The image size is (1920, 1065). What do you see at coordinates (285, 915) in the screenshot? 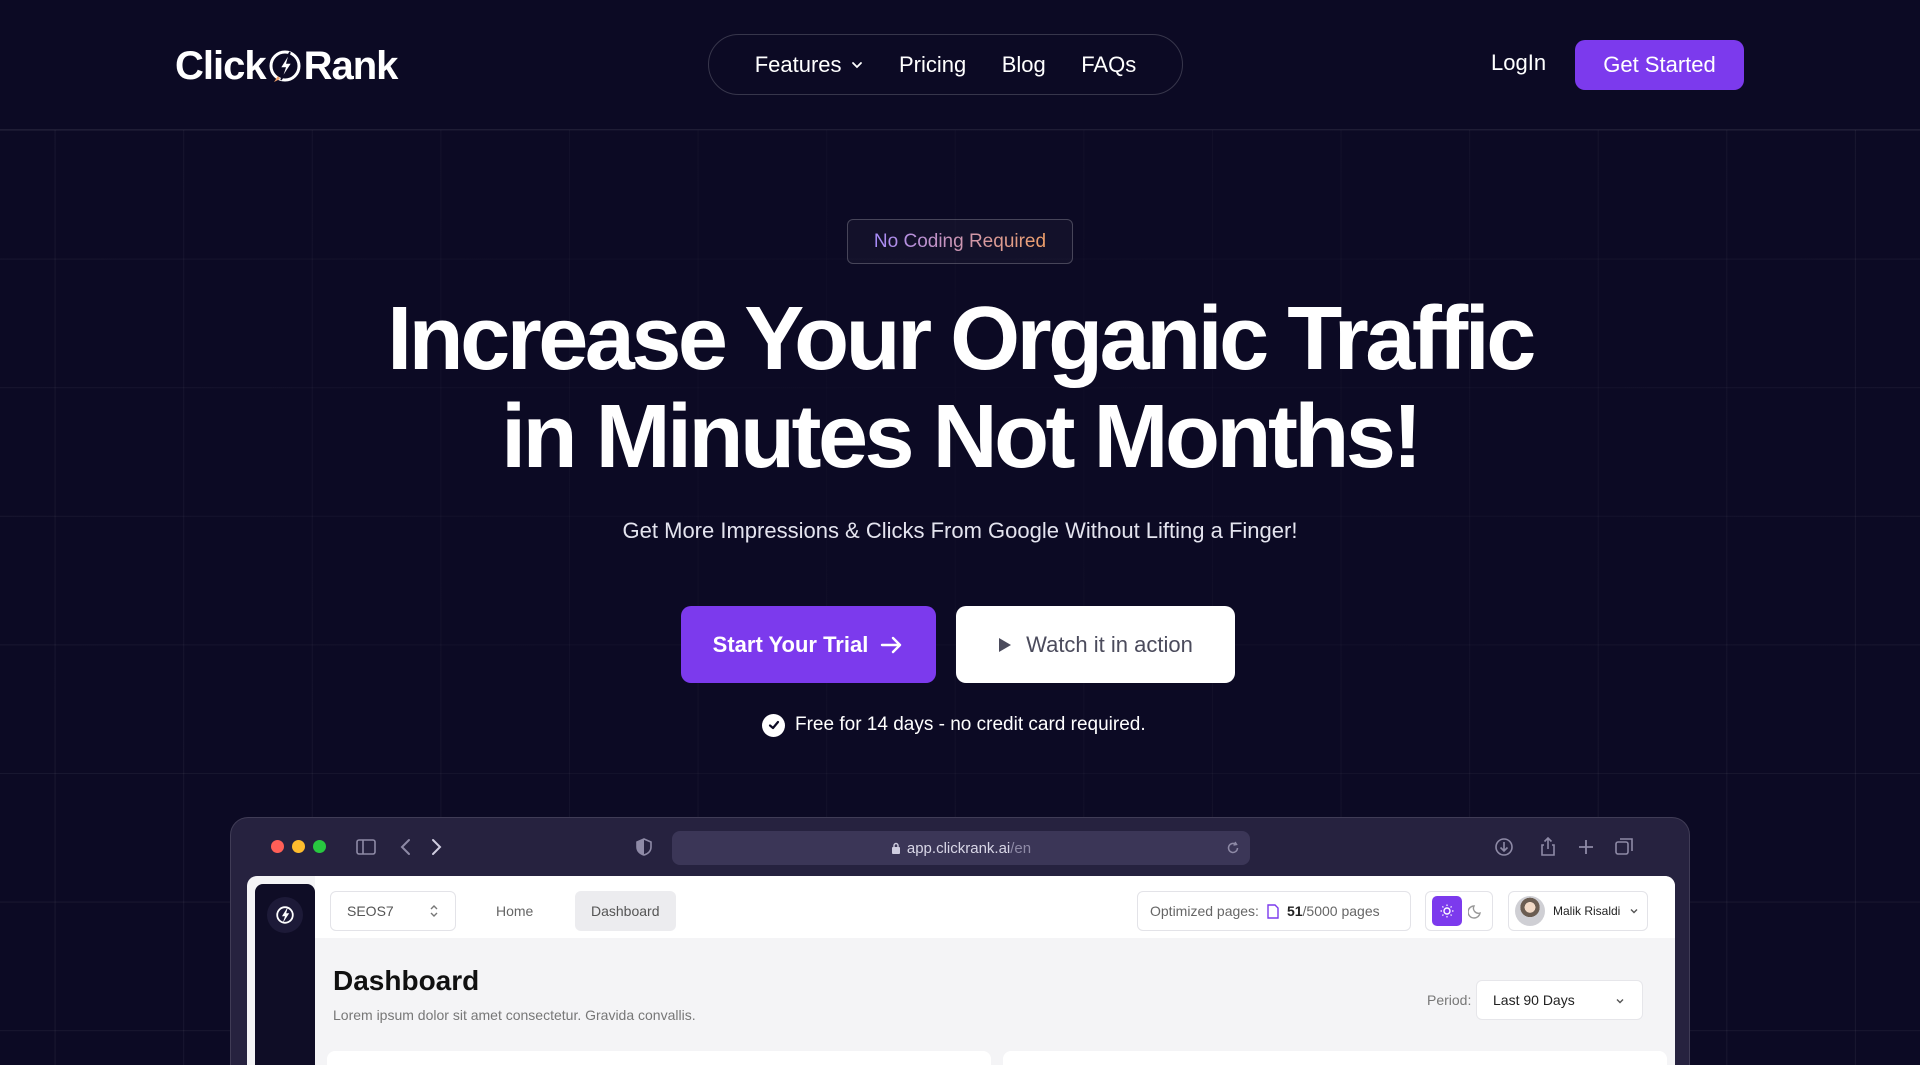
I see `app-logo-icon` at bounding box center [285, 915].